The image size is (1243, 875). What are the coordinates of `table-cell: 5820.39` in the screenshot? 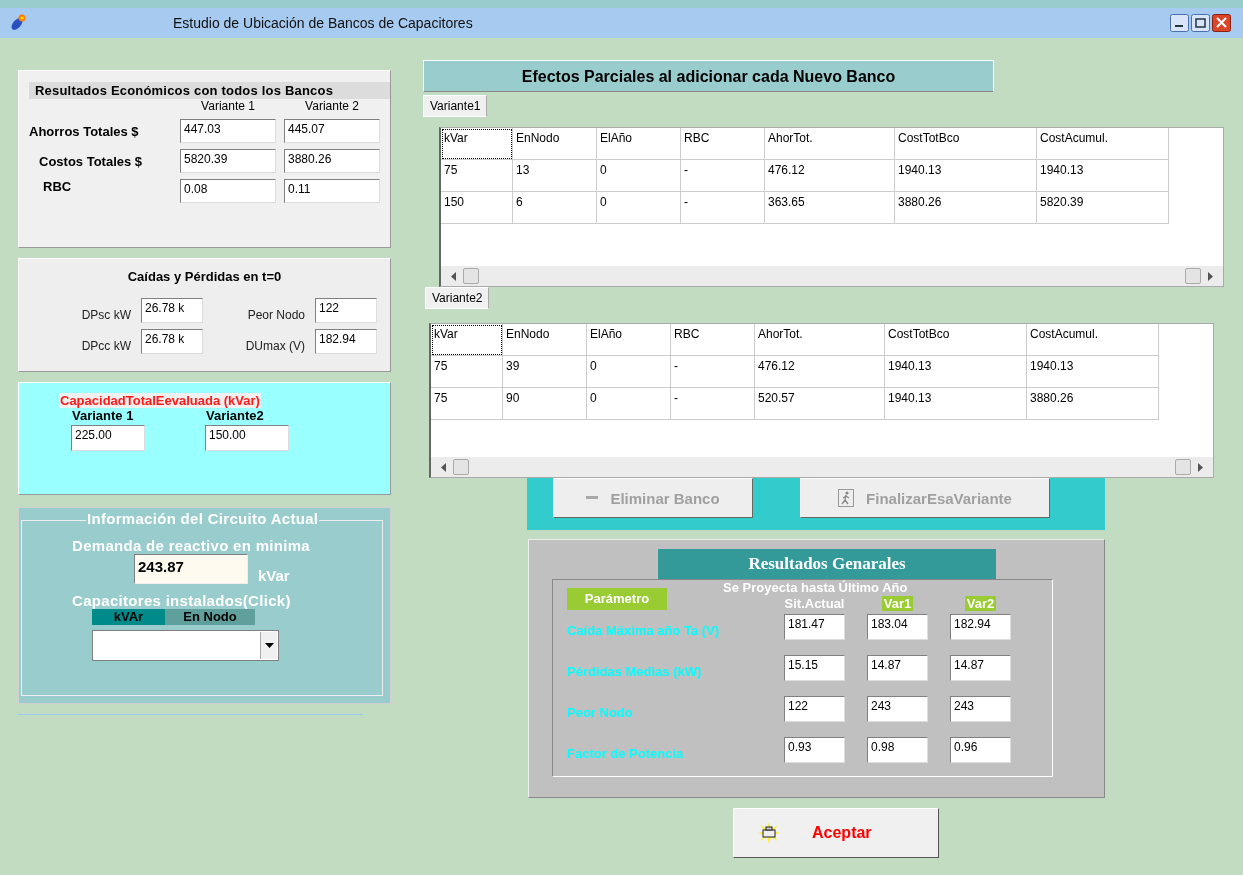 It's located at (1103, 208).